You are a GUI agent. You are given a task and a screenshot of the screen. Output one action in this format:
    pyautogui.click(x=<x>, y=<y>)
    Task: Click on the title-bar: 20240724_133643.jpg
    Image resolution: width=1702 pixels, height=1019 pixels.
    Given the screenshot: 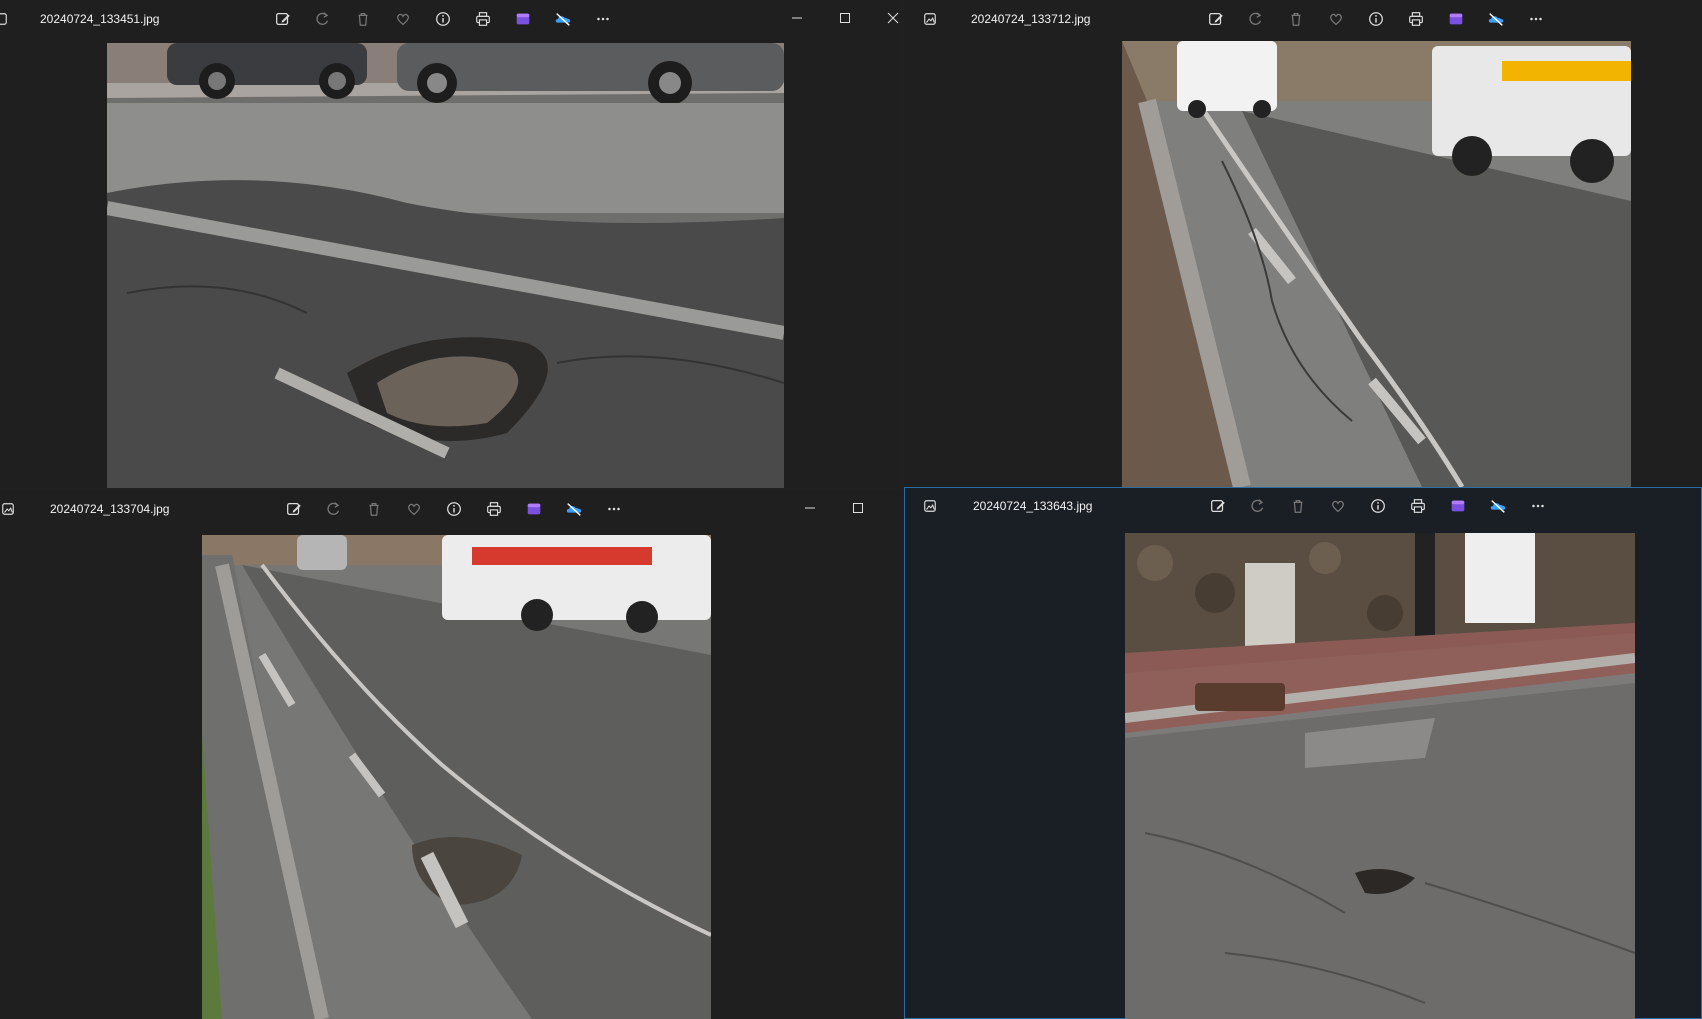 What is the action you would take?
    pyautogui.click(x=1303, y=507)
    